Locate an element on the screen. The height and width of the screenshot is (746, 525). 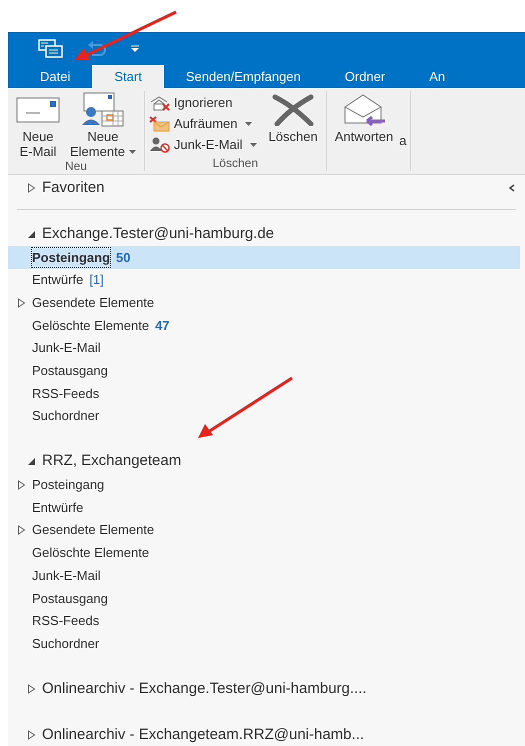
folder-item: Gelöschte Elemente is located at coordinates (264, 553).